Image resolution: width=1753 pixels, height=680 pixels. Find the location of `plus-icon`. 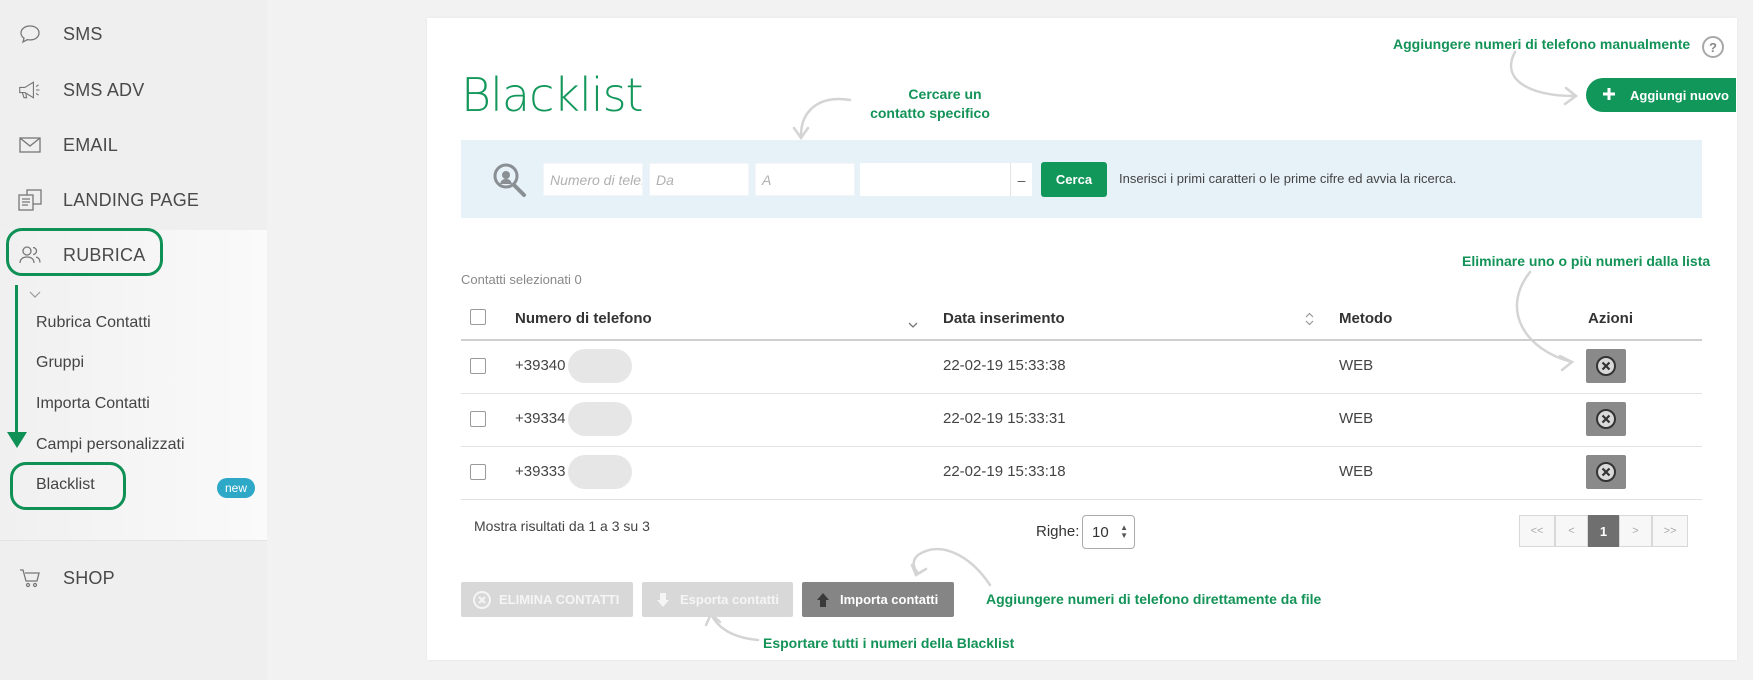

plus-icon is located at coordinates (1609, 95).